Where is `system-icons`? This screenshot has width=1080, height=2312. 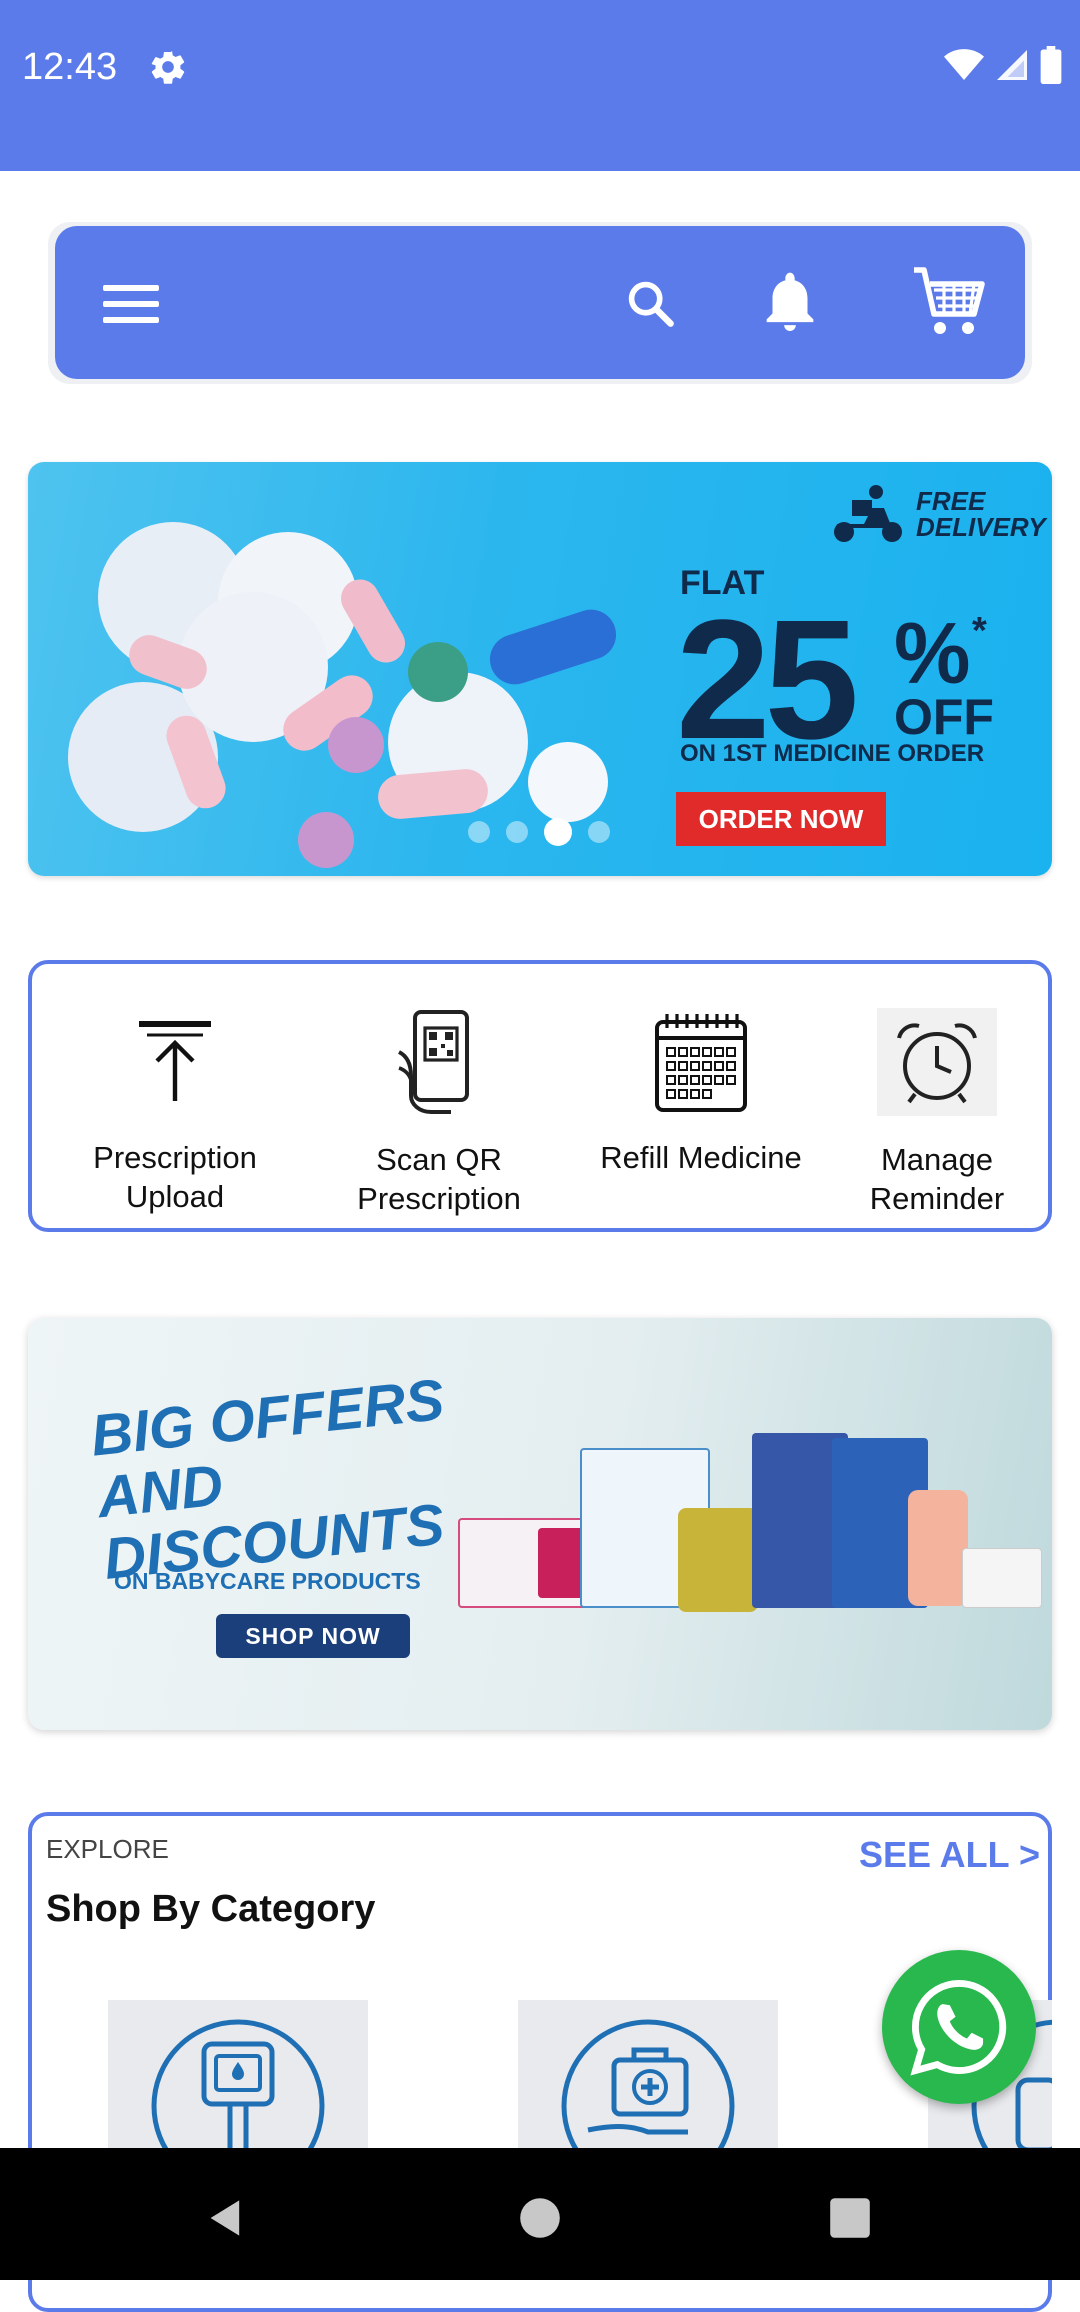 system-icons is located at coordinates (1003, 65).